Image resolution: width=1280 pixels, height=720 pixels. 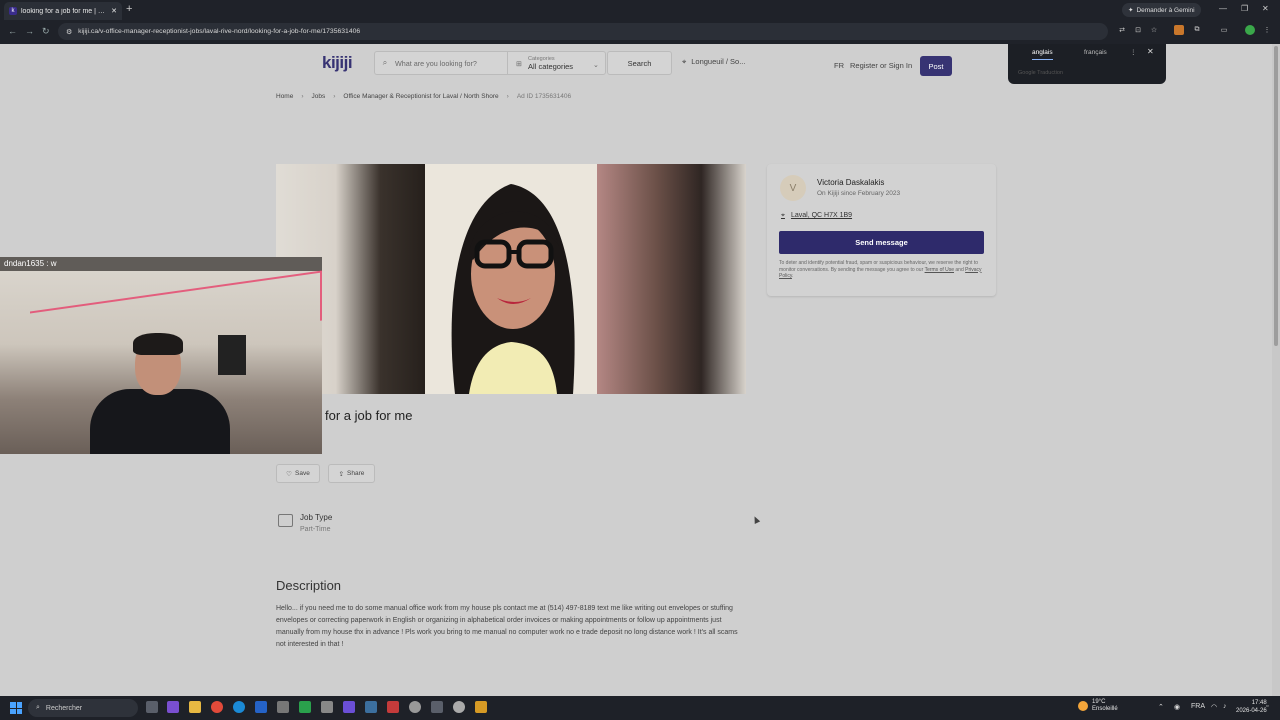 I want to click on translate-option-english: anglais, so click(x=1042, y=54).